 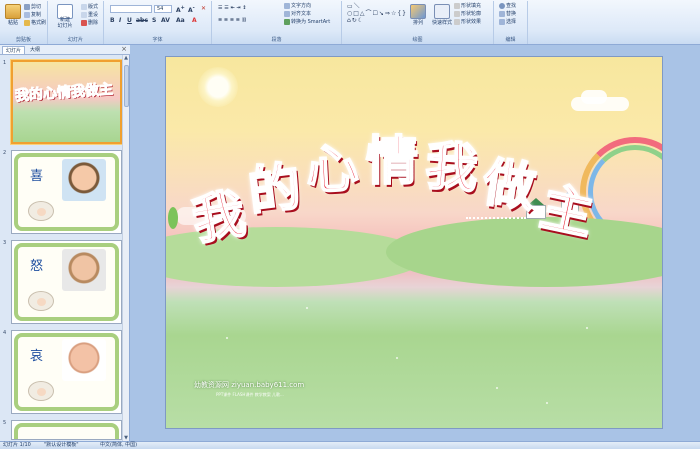 What do you see at coordinates (157, 40) in the screenshot?
I see `font-group-label: 字体` at bounding box center [157, 40].